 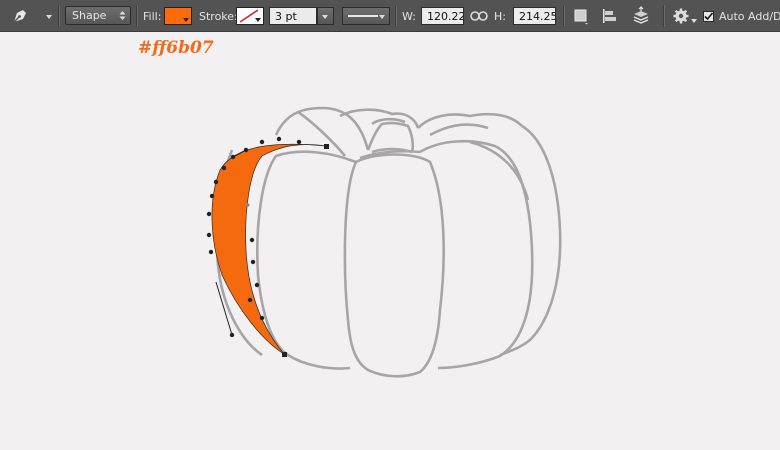 What do you see at coordinates (89, 15) in the screenshot?
I see `tool-mode-value: Shape` at bounding box center [89, 15].